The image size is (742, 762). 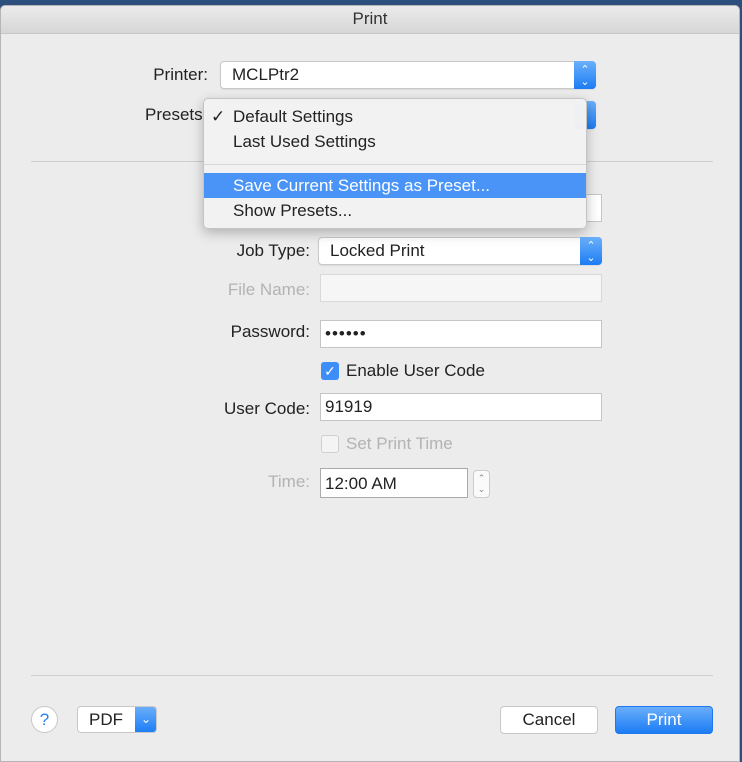 I want to click on pdf-menu-button: PDF ⌄, so click(x=117, y=719).